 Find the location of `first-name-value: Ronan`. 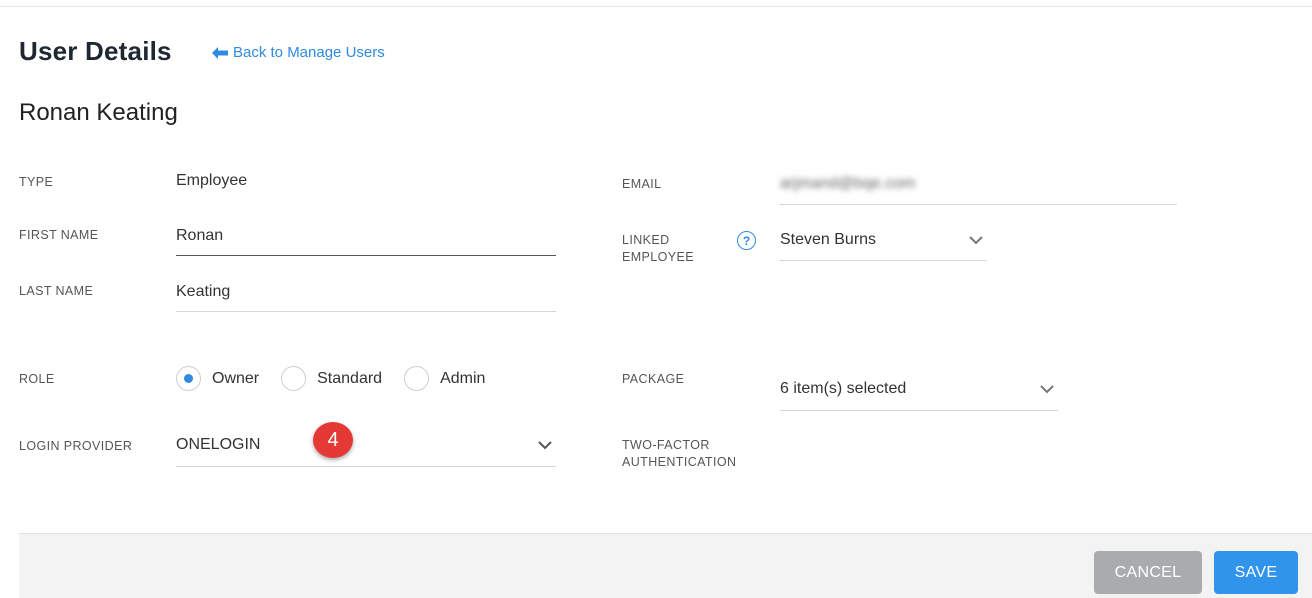

first-name-value: Ronan is located at coordinates (200, 235).